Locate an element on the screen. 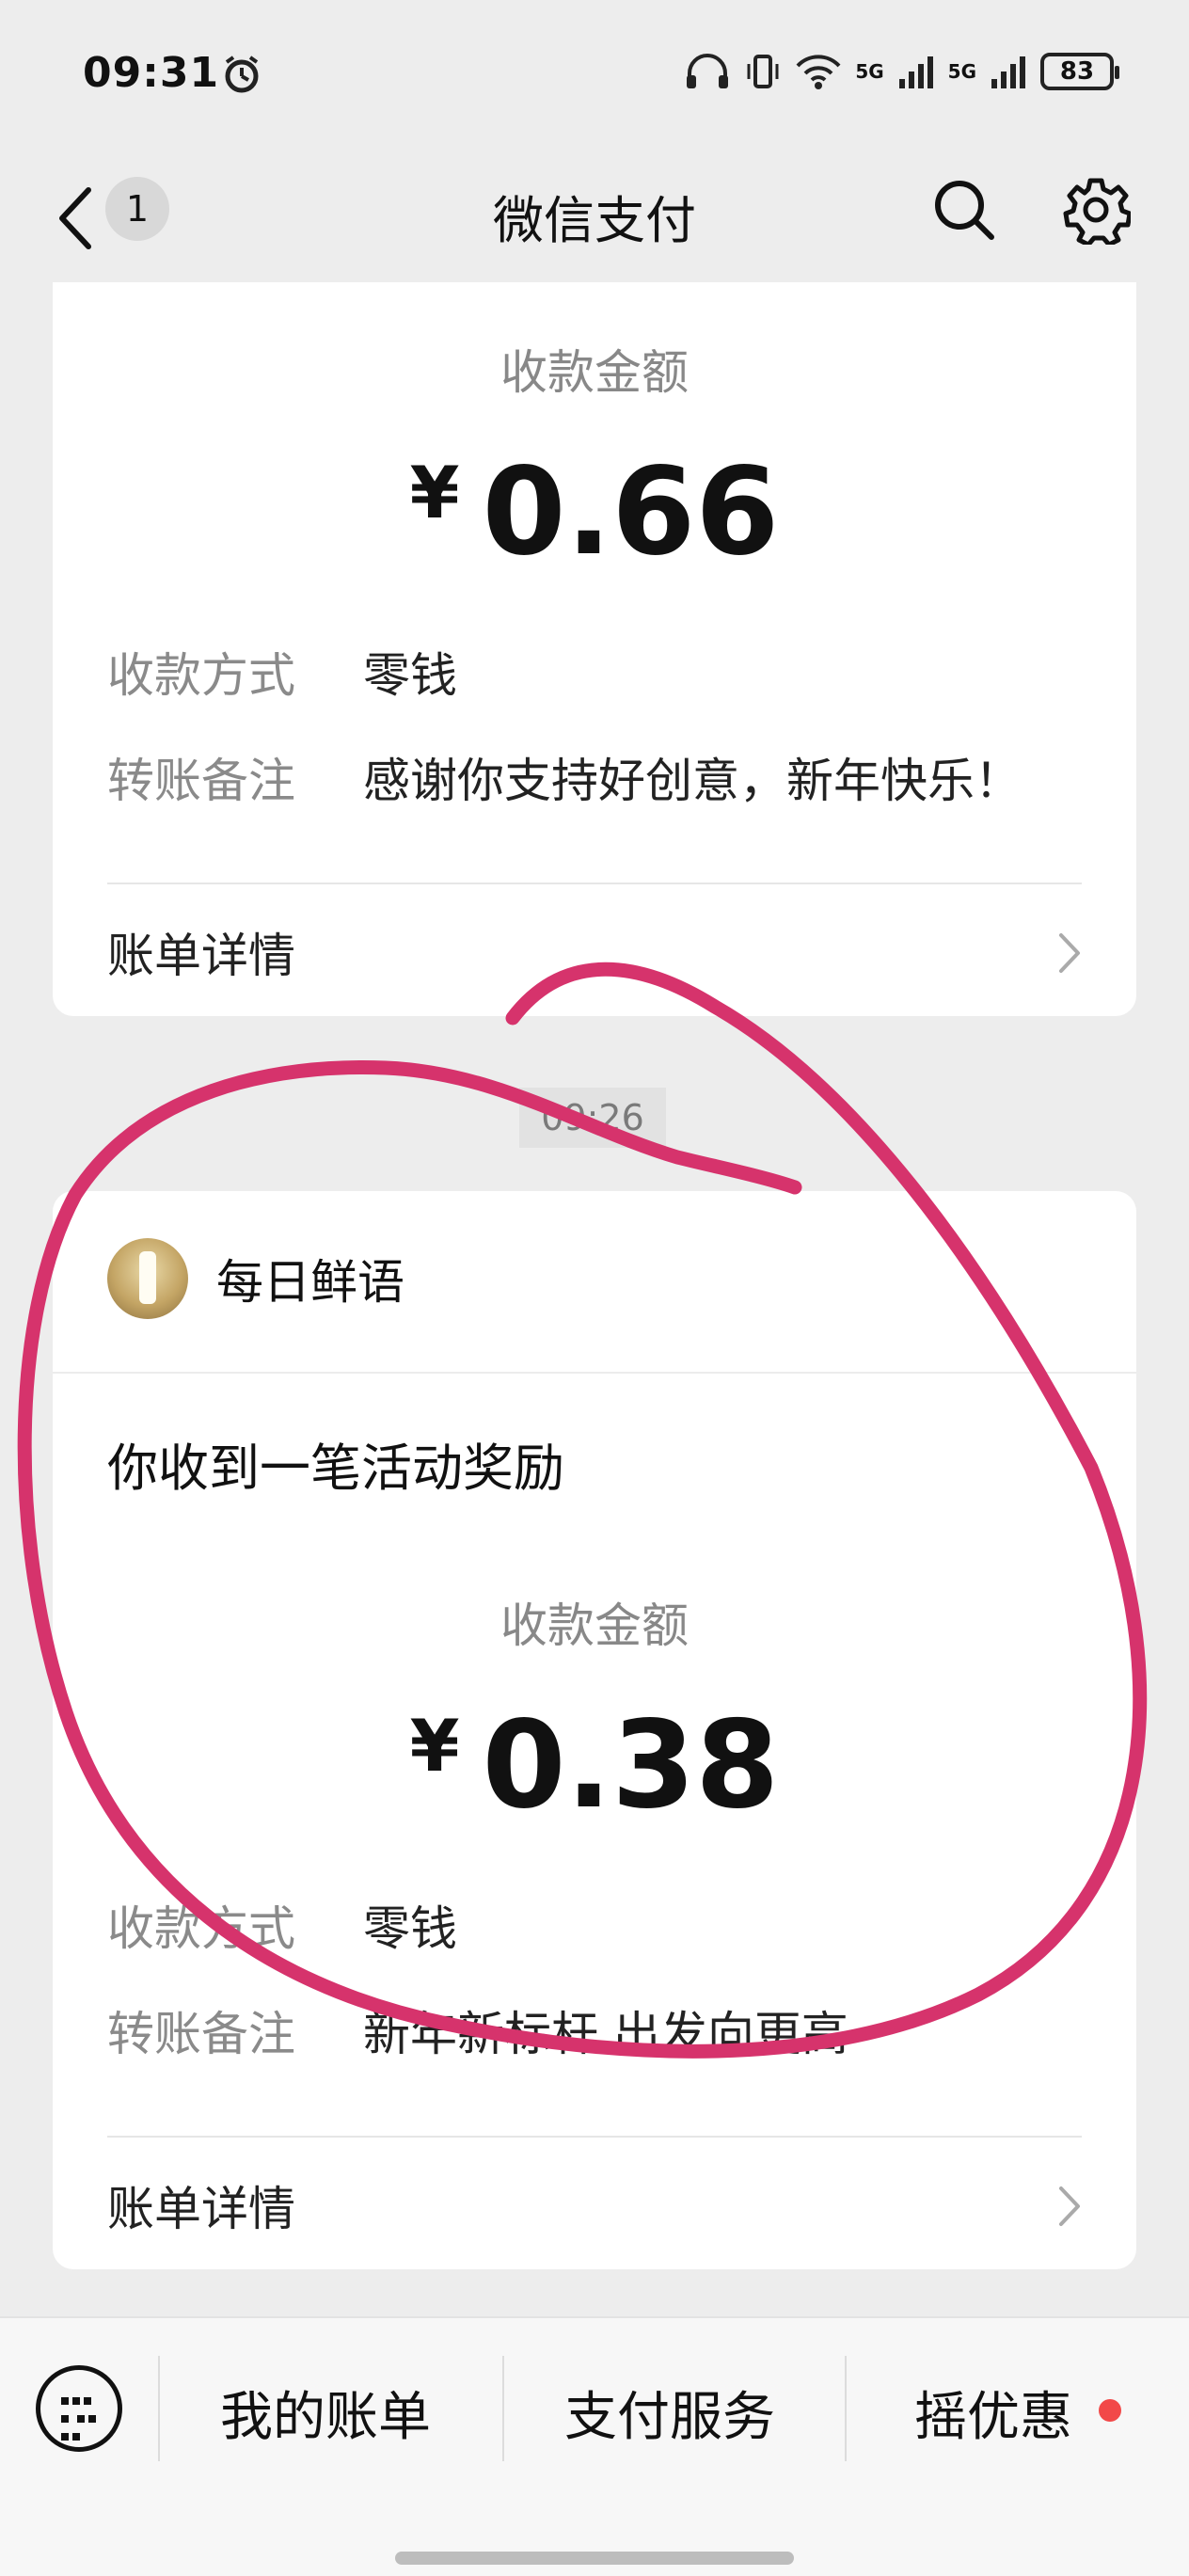  amount-value: ¥0.66 is located at coordinates (594, 512).